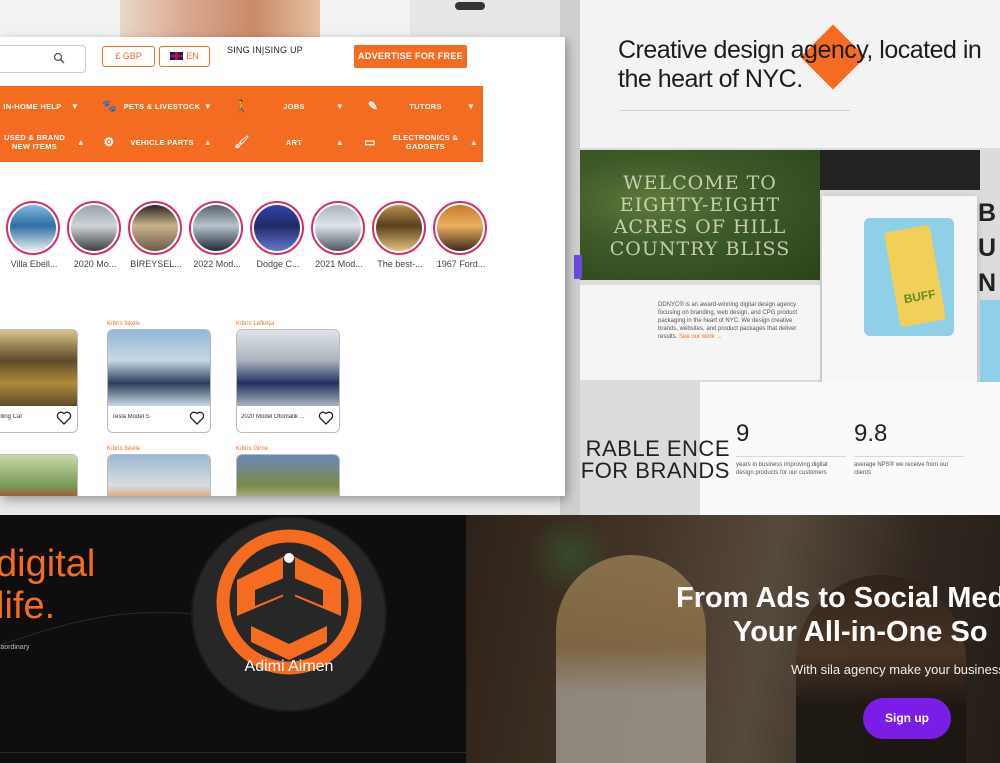 The image size is (1000, 763). I want to click on category-pets: 🐾 PETS & LIVESTOCK ▼, so click(158, 106).